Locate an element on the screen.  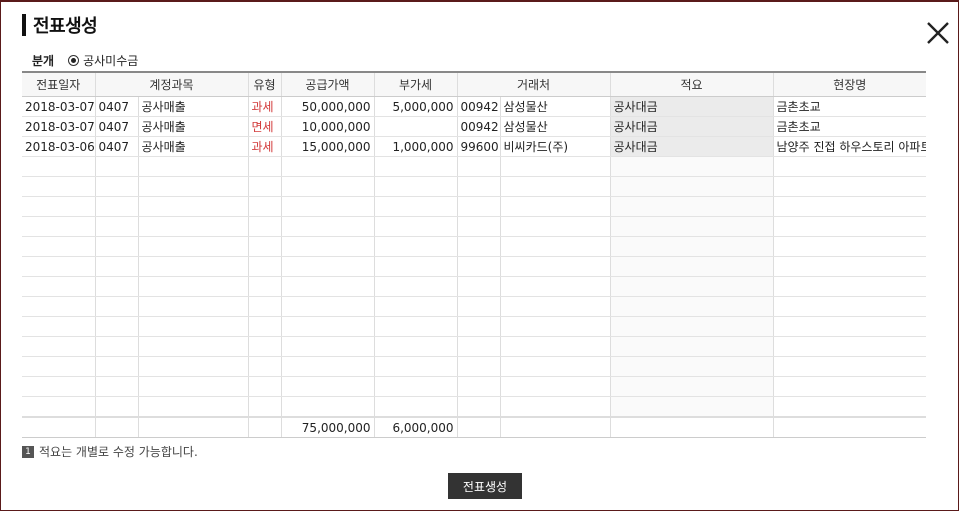
radio-label: 공사미수금 is located at coordinates (110, 60).